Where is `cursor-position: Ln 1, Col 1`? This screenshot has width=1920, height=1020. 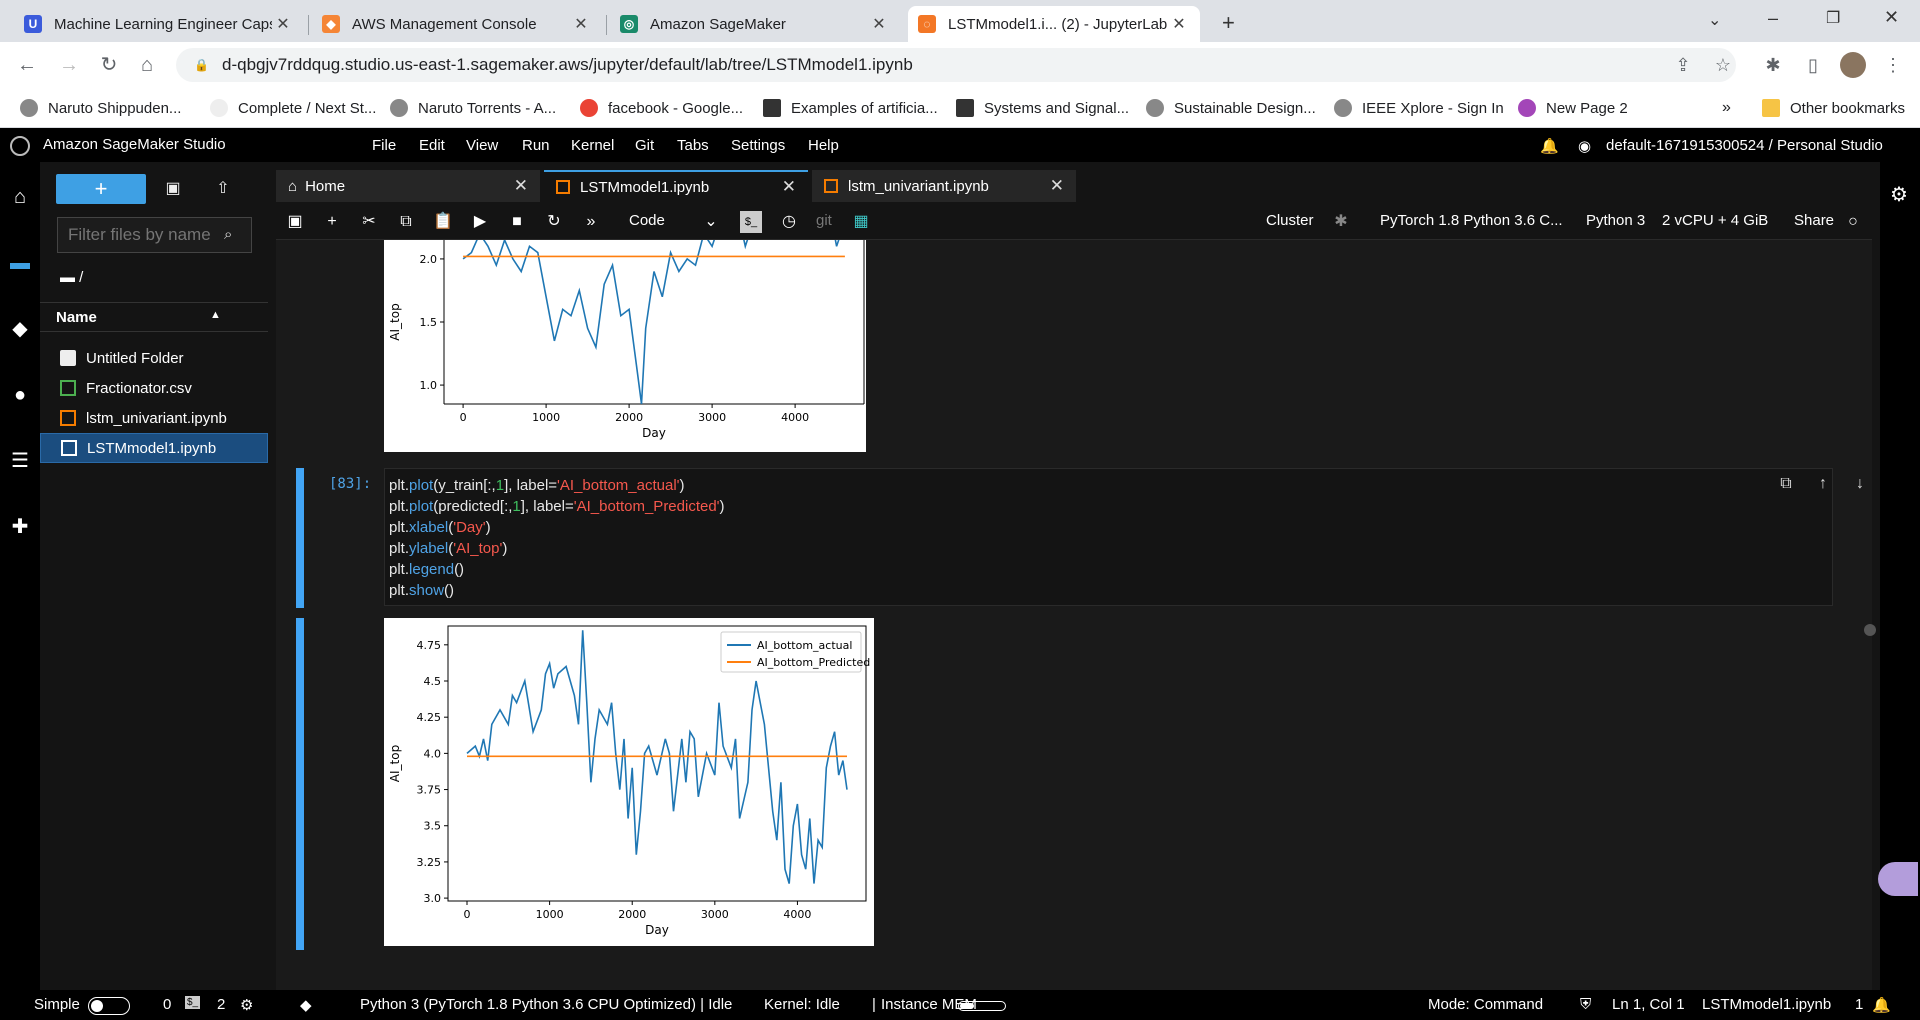 cursor-position: Ln 1, Col 1 is located at coordinates (1648, 1004).